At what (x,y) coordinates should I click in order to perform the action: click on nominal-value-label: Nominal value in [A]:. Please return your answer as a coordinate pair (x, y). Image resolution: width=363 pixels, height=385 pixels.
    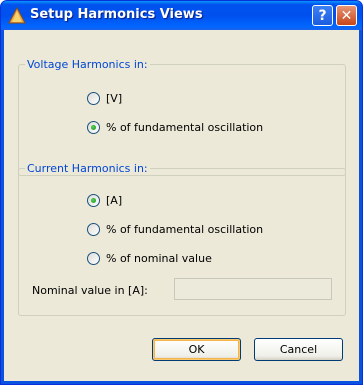
    Looking at the image, I should click on (90, 290).